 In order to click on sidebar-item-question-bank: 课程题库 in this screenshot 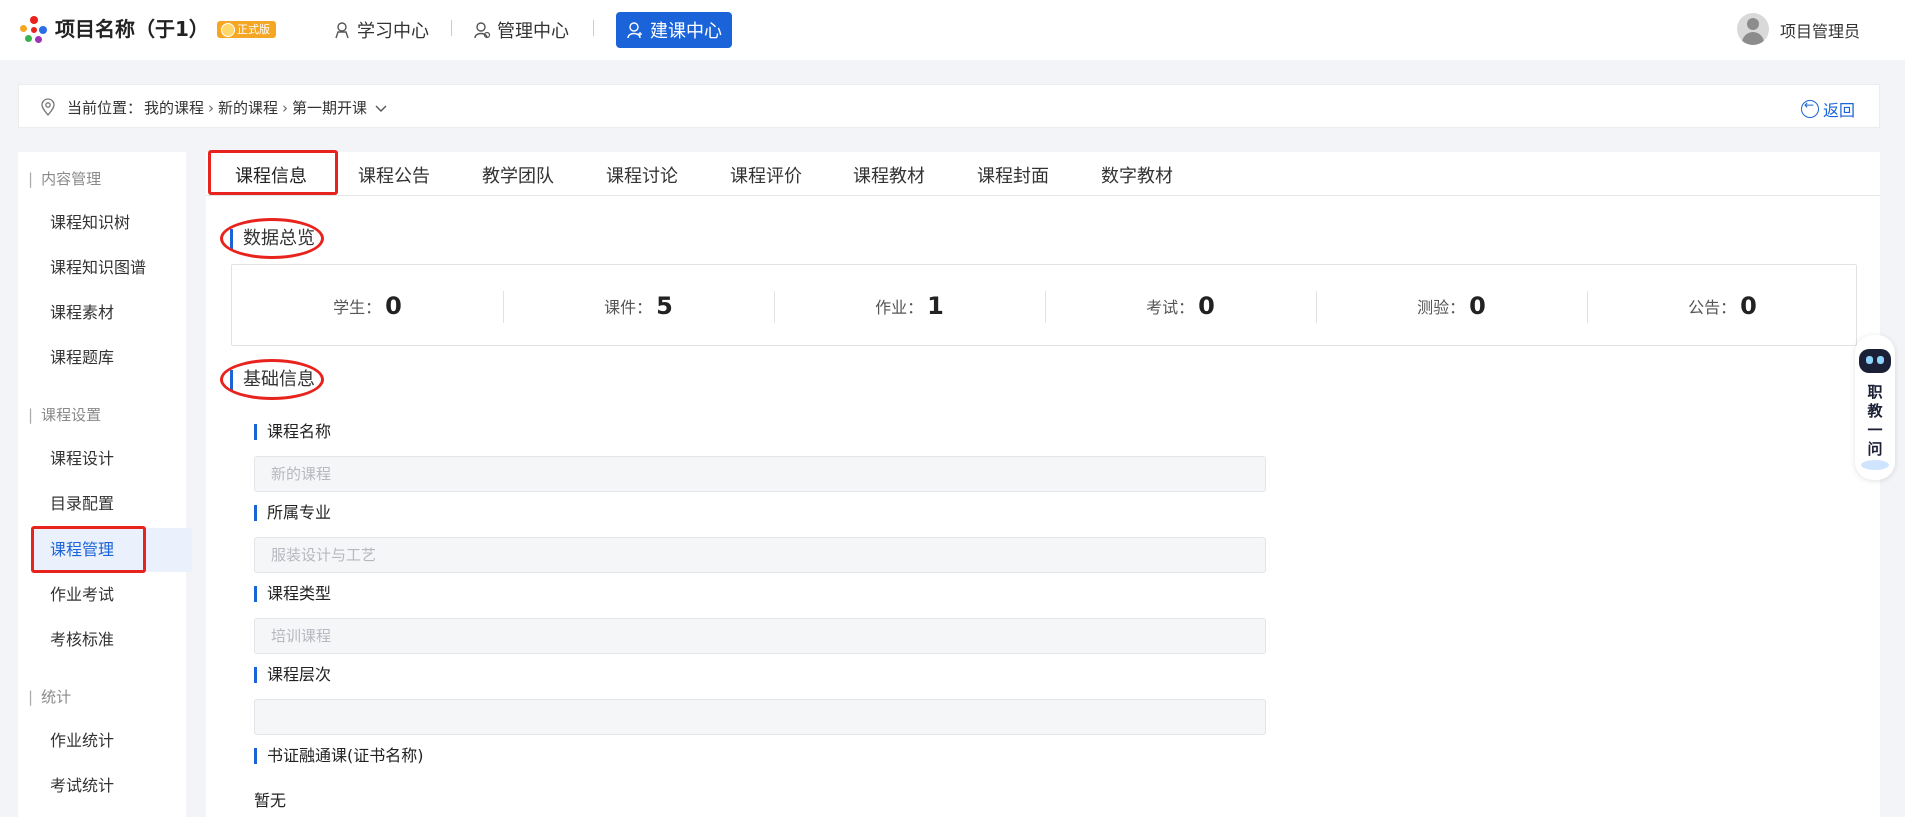, I will do `click(121, 358)`.